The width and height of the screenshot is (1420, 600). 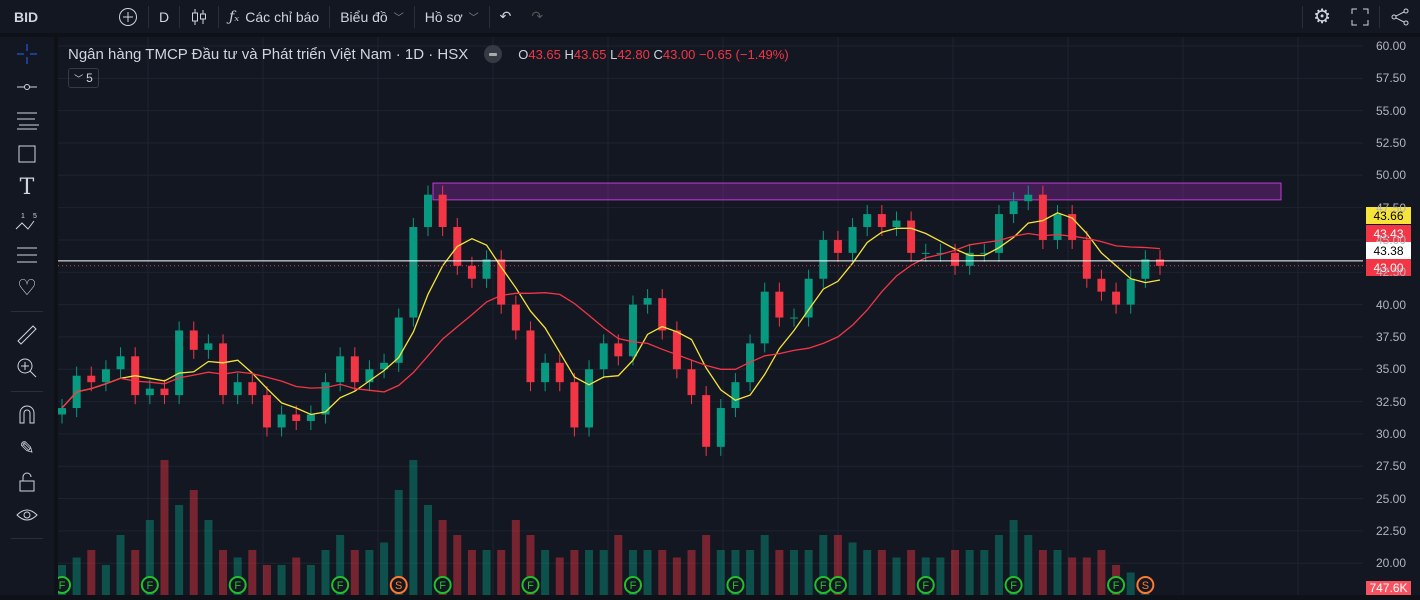 I want to click on forecast-icon, so click(x=27, y=255).